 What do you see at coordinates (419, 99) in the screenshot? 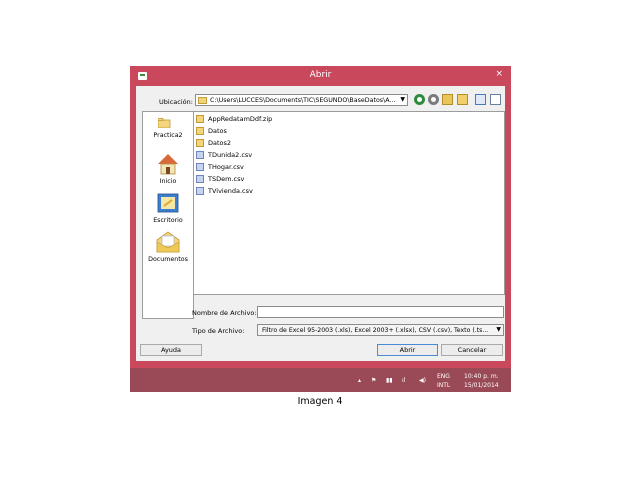
I see `back-icon` at bounding box center [419, 99].